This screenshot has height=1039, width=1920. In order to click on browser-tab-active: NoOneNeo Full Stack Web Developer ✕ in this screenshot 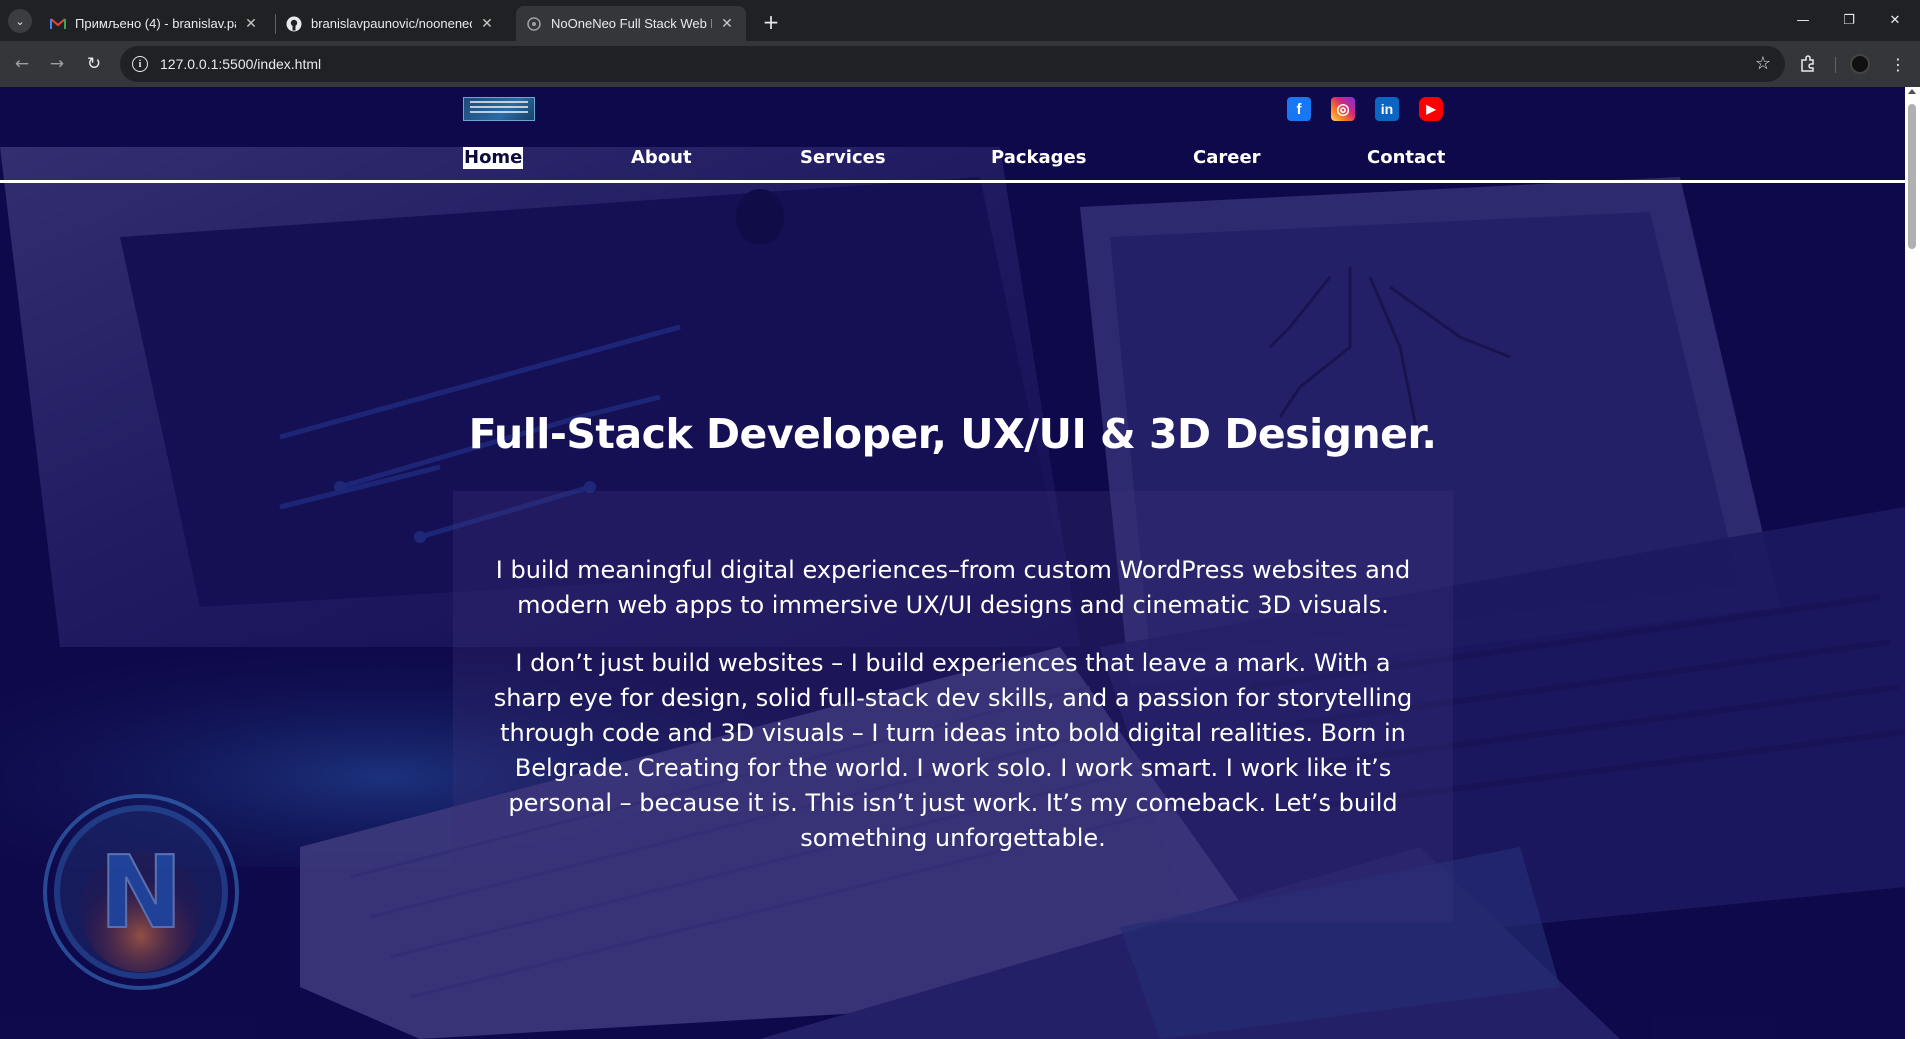, I will do `click(631, 23)`.